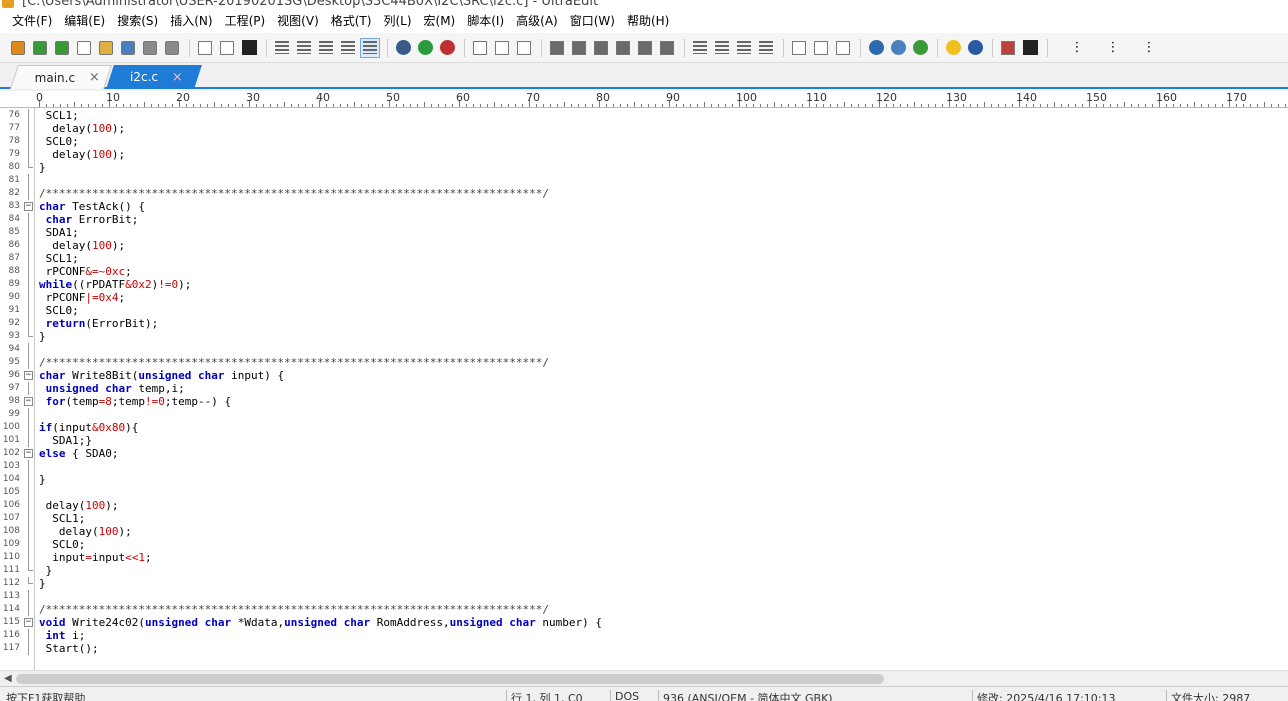 The image size is (1288, 701). I want to click on menu-item-11: 窗口(W), so click(592, 21).